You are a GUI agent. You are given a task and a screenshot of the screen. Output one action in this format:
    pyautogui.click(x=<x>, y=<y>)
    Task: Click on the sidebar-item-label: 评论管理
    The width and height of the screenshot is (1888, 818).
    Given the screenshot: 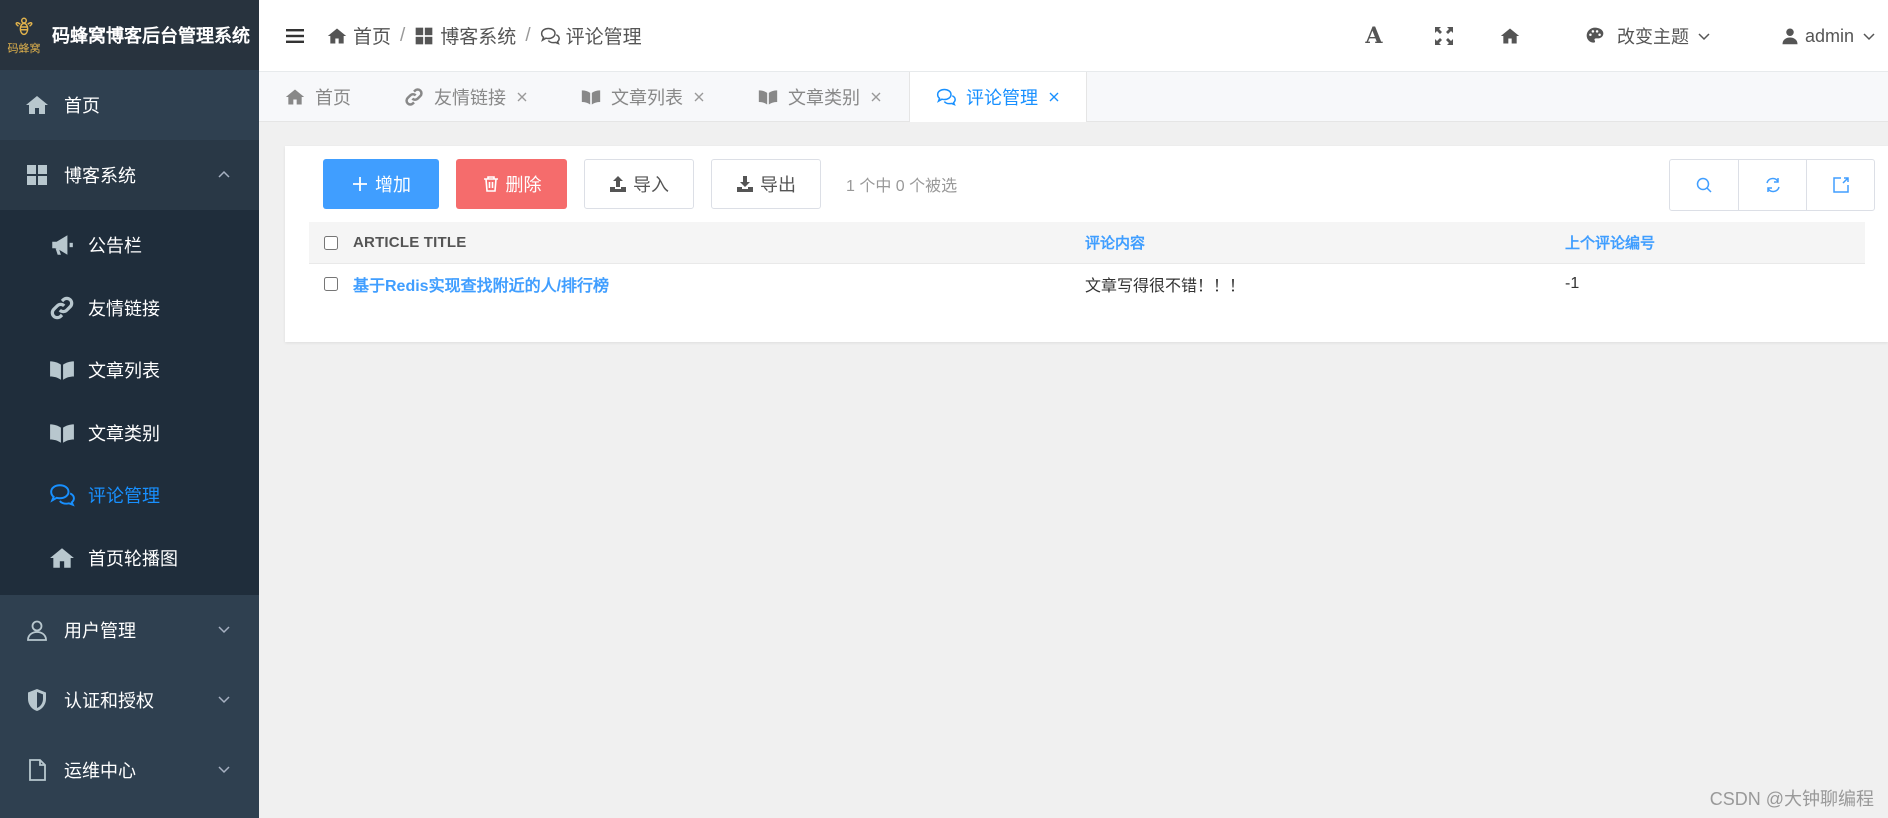 What is the action you would take?
    pyautogui.click(x=124, y=496)
    